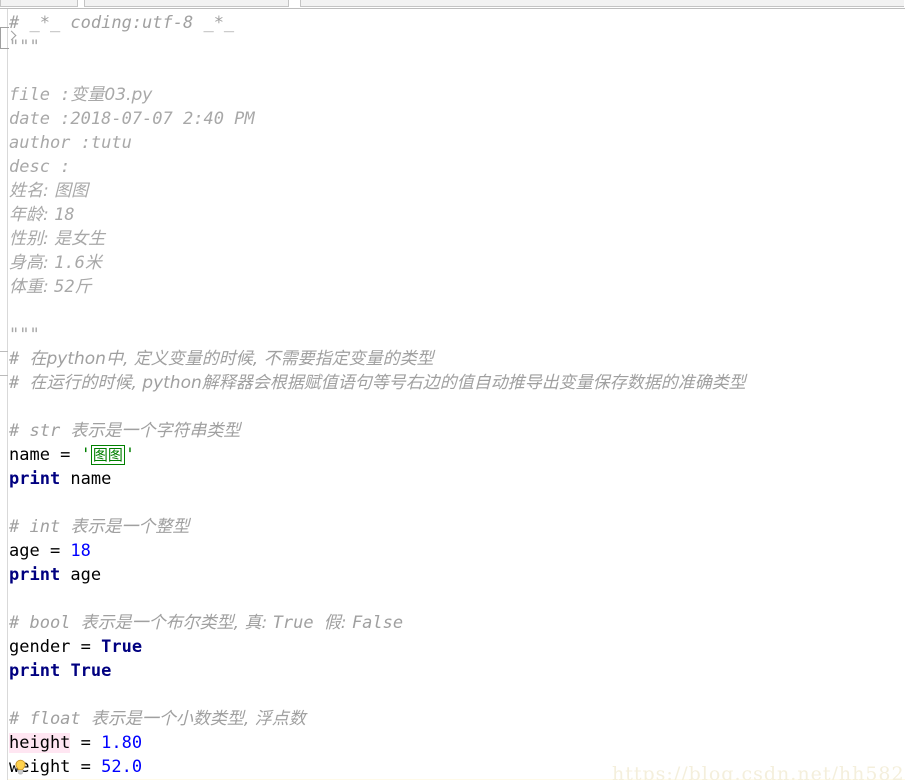 This screenshot has width=905, height=780. What do you see at coordinates (130, 527) in the screenshot?
I see `code-token: 表示是一个整型` at bounding box center [130, 527].